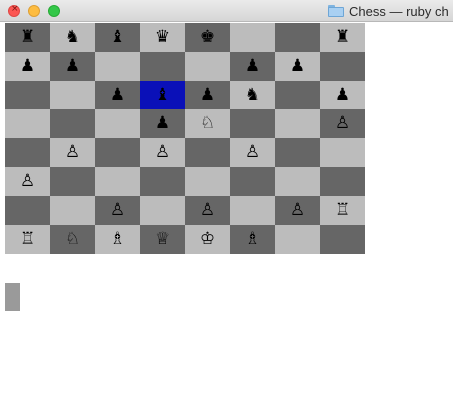 Image resolution: width=453 pixels, height=405 pixels. I want to click on window-title: Chess — ruby ch, so click(399, 11).